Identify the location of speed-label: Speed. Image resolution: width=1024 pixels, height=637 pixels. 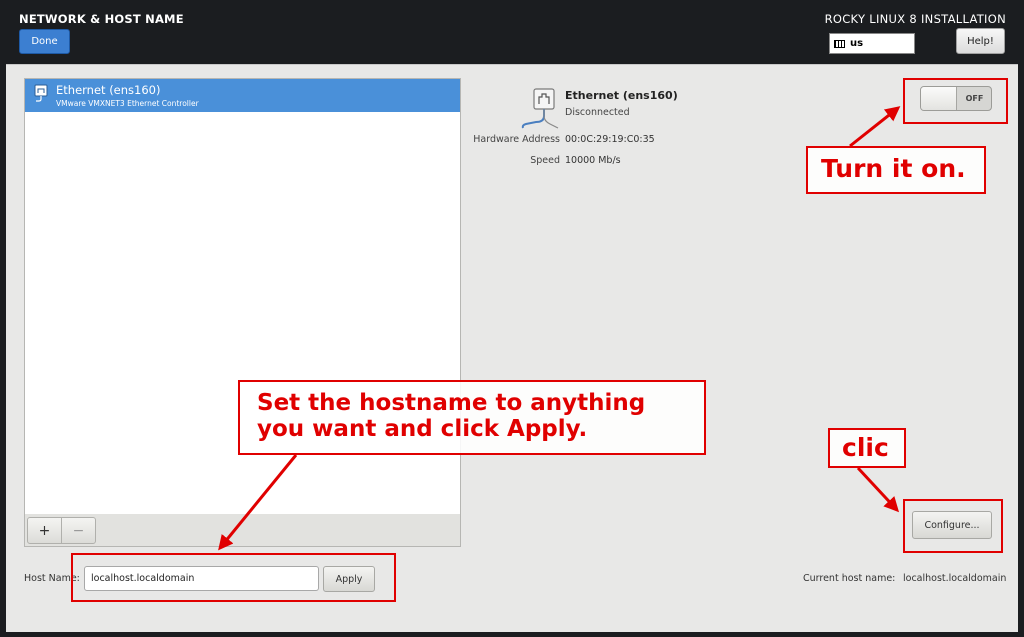
(545, 160).